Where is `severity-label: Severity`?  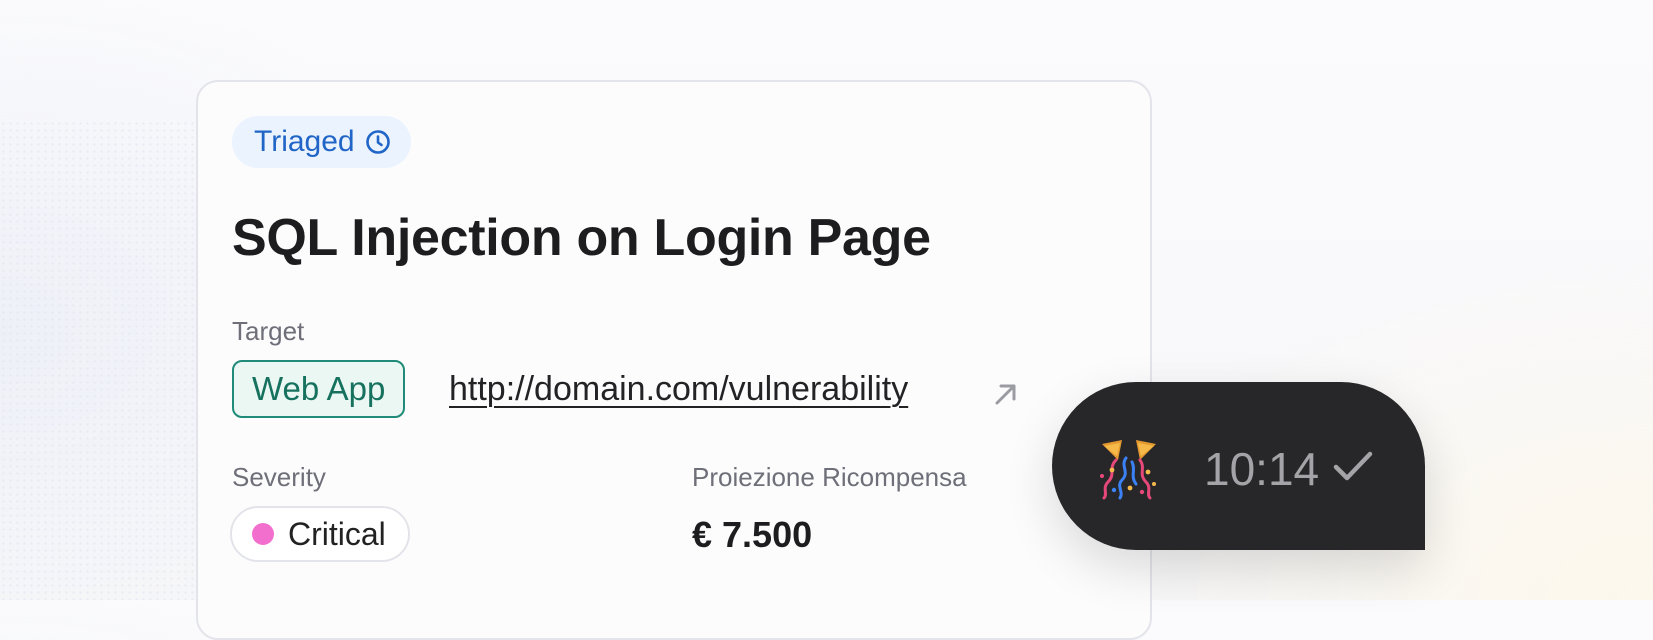 severity-label: Severity is located at coordinates (279, 477).